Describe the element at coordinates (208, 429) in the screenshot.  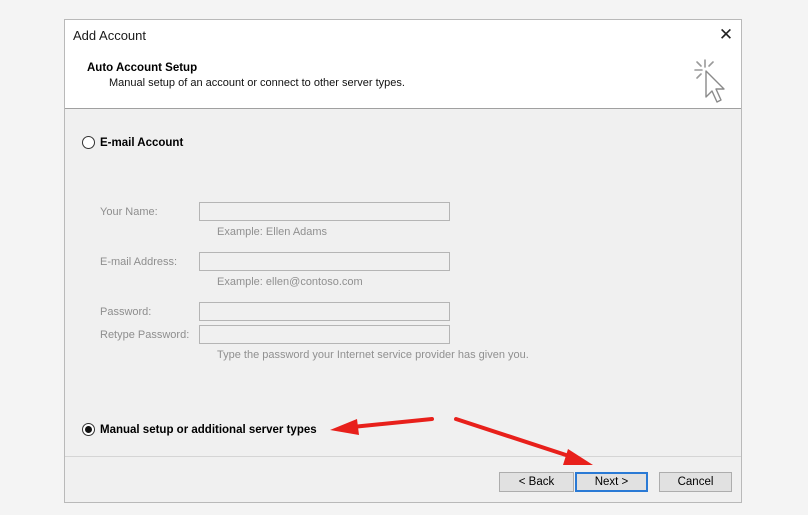
I see `manual-setup-label: Manual setup or additional server types` at that location.